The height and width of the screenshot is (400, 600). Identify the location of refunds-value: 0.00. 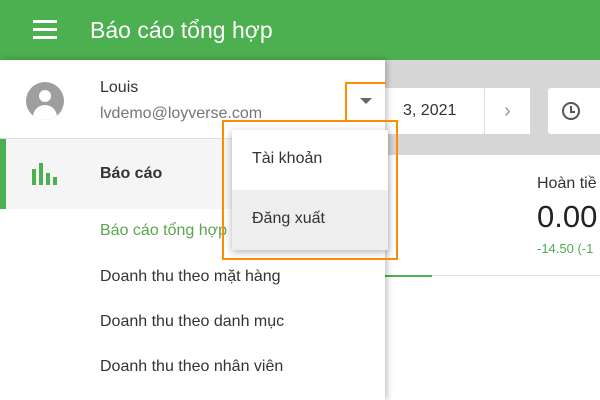
(567, 216).